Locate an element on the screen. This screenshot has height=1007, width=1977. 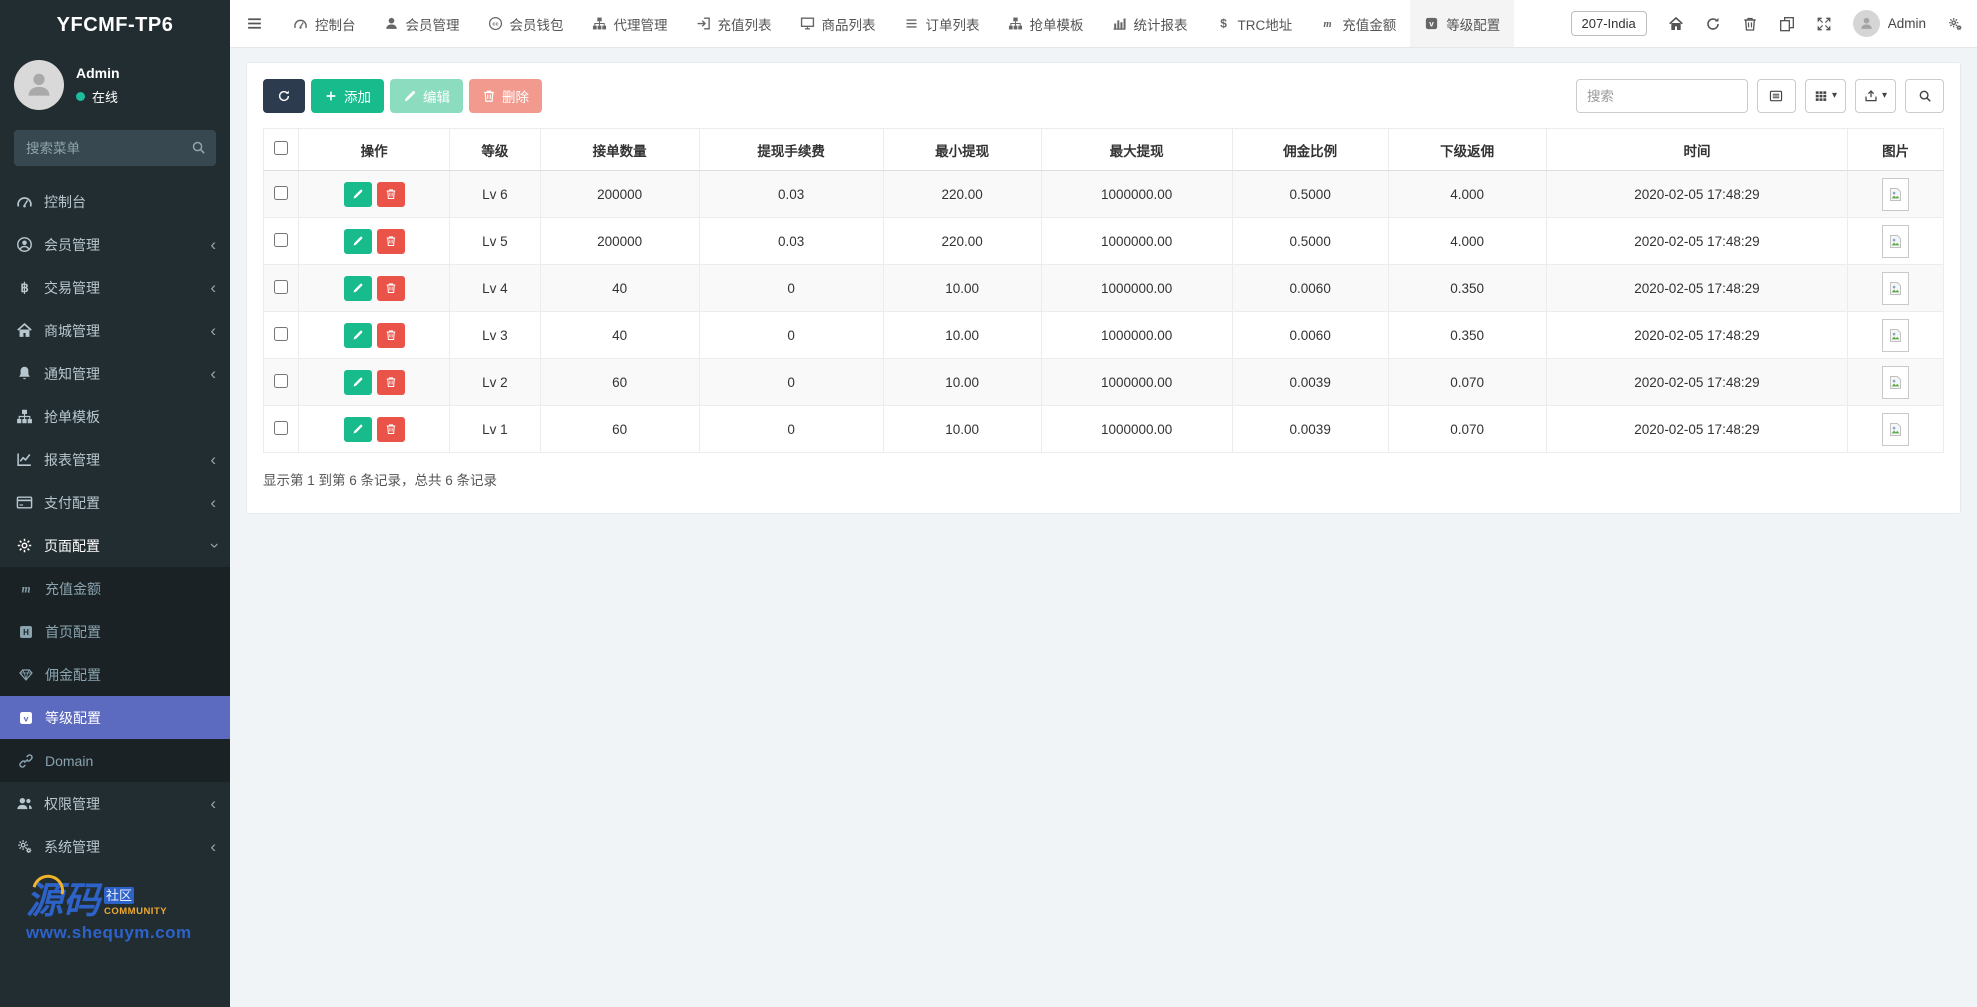
sidebar-subitem-label: Domain is located at coordinates (69, 760).